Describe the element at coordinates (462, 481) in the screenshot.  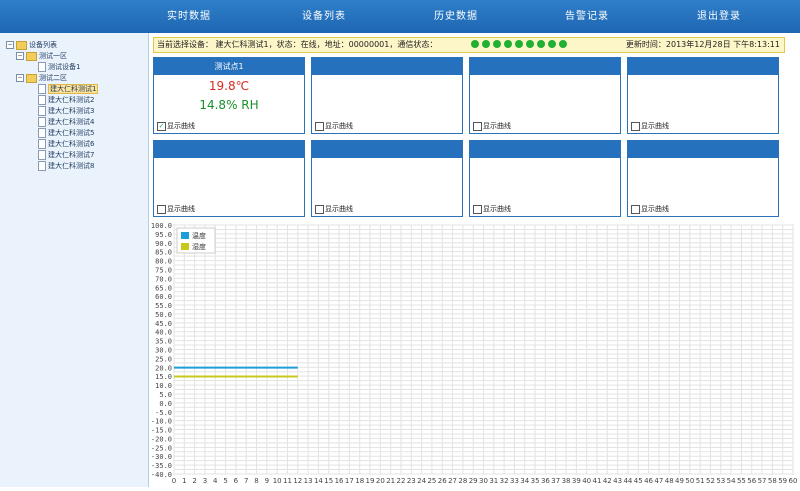
I see `x-tick-label: 28` at that location.